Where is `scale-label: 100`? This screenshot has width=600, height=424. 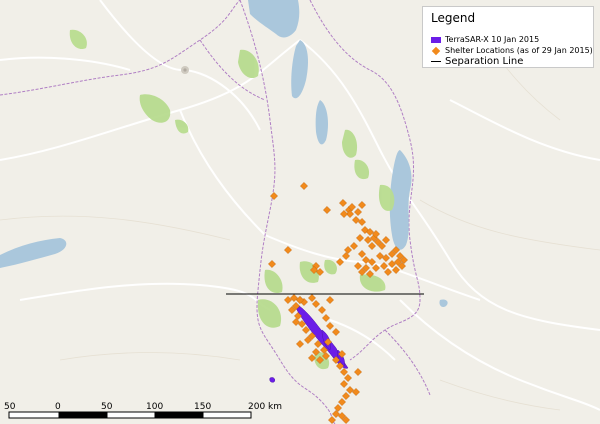 scale-label: 100 is located at coordinates (155, 407).